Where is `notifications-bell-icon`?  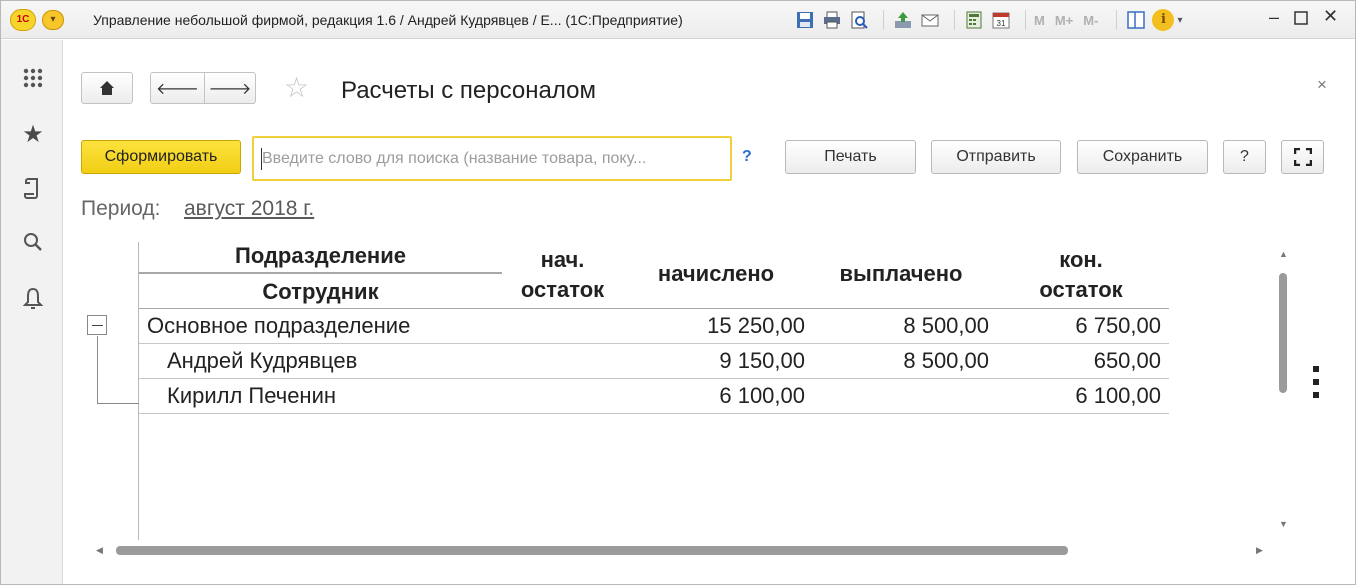
notifications-bell-icon is located at coordinates (33, 298).